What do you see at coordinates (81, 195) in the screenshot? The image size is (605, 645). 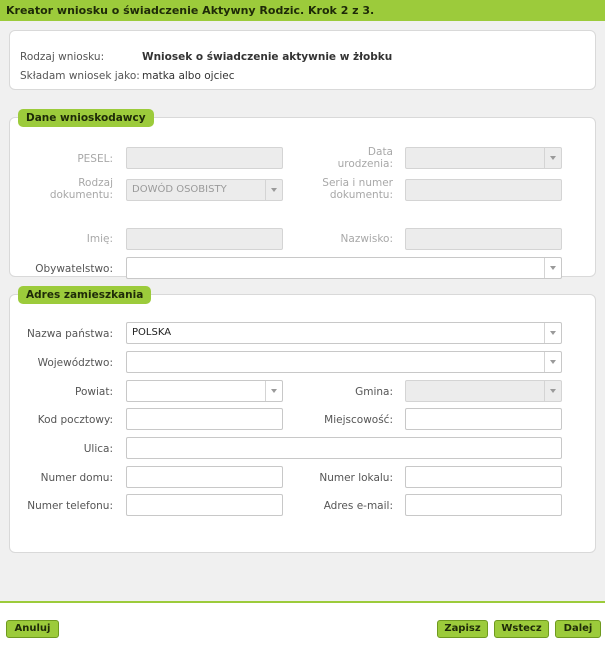 I see `document-type-label-line2: dokumentu:` at bounding box center [81, 195].